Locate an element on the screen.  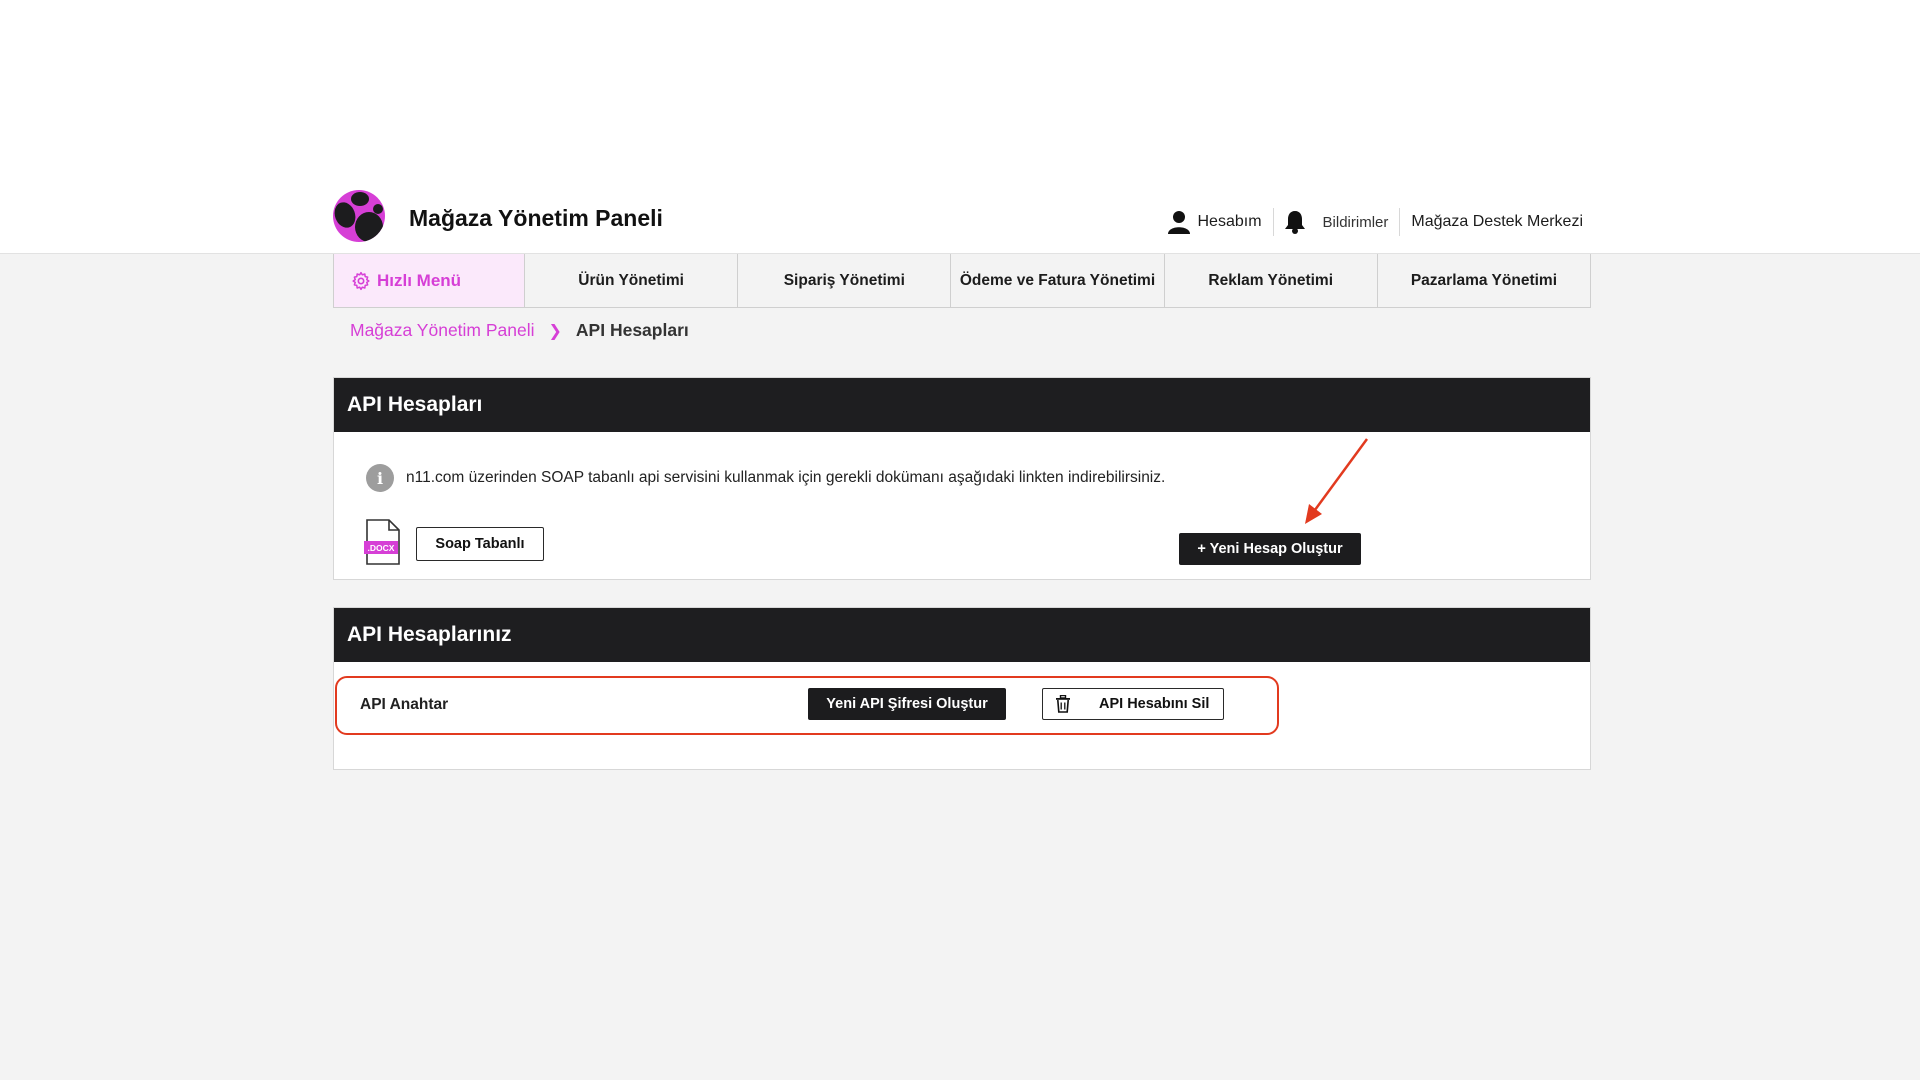
tab-marketing-management: Pazarlama Yönetimi is located at coordinates (1483, 280).